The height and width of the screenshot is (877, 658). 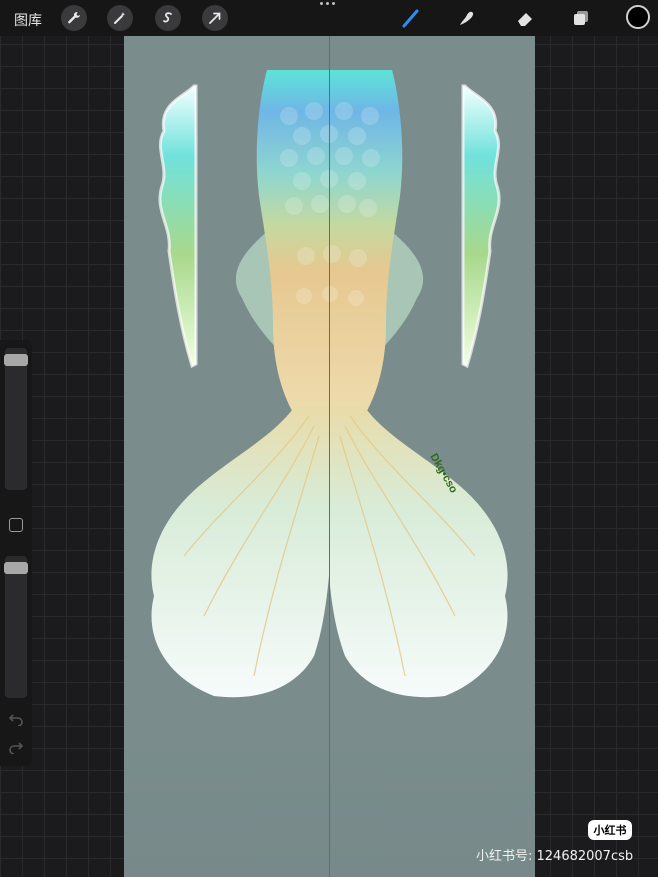 I want to click on brush-size-slider, so click(x=16, y=419).